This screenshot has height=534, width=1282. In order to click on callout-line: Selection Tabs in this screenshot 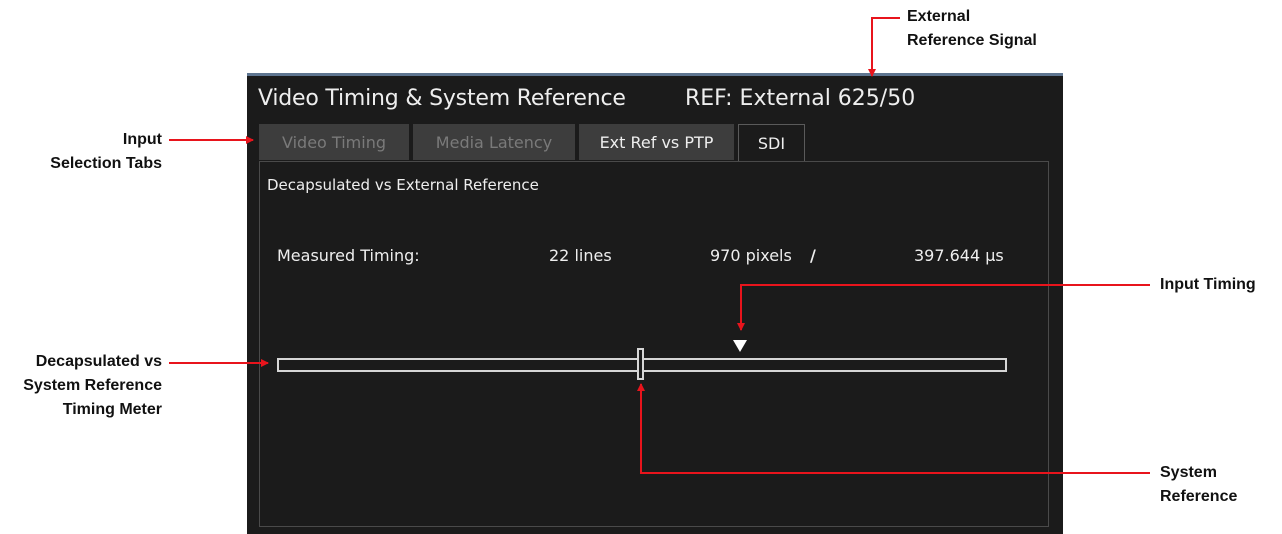, I will do `click(106, 163)`.